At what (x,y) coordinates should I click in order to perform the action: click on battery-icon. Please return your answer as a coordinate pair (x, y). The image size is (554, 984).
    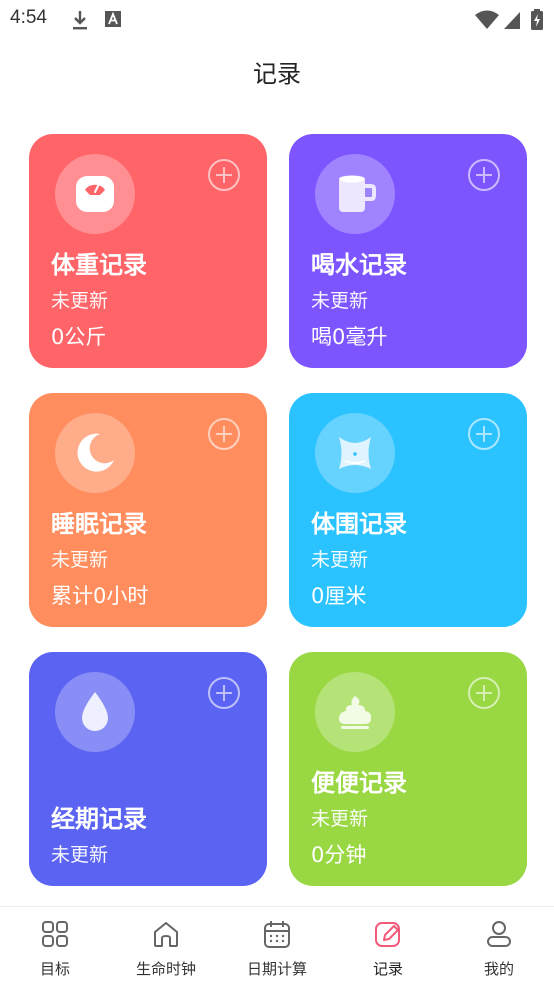
    Looking at the image, I should click on (537, 19).